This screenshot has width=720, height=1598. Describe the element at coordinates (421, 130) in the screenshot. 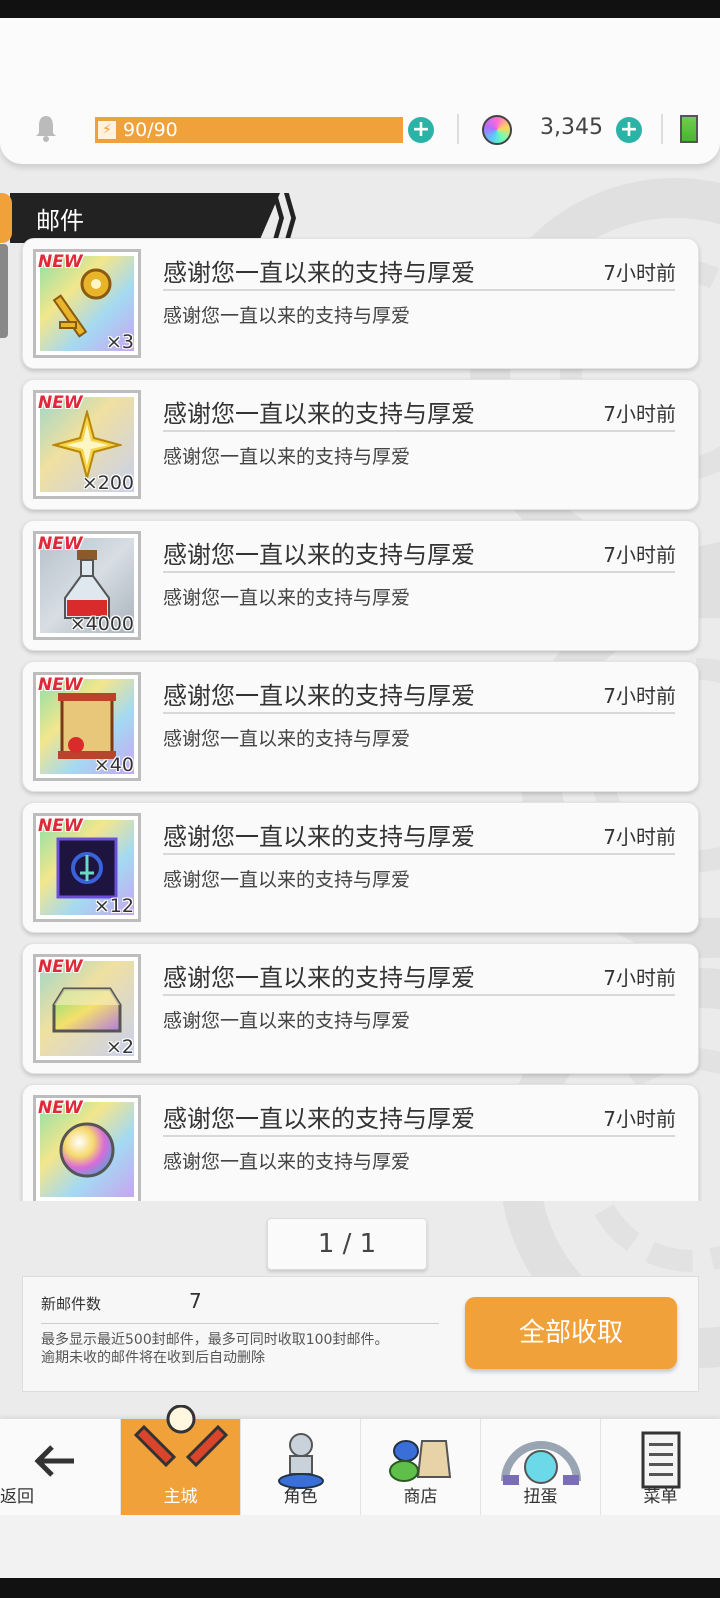

I see `add-energy-button: +` at that location.